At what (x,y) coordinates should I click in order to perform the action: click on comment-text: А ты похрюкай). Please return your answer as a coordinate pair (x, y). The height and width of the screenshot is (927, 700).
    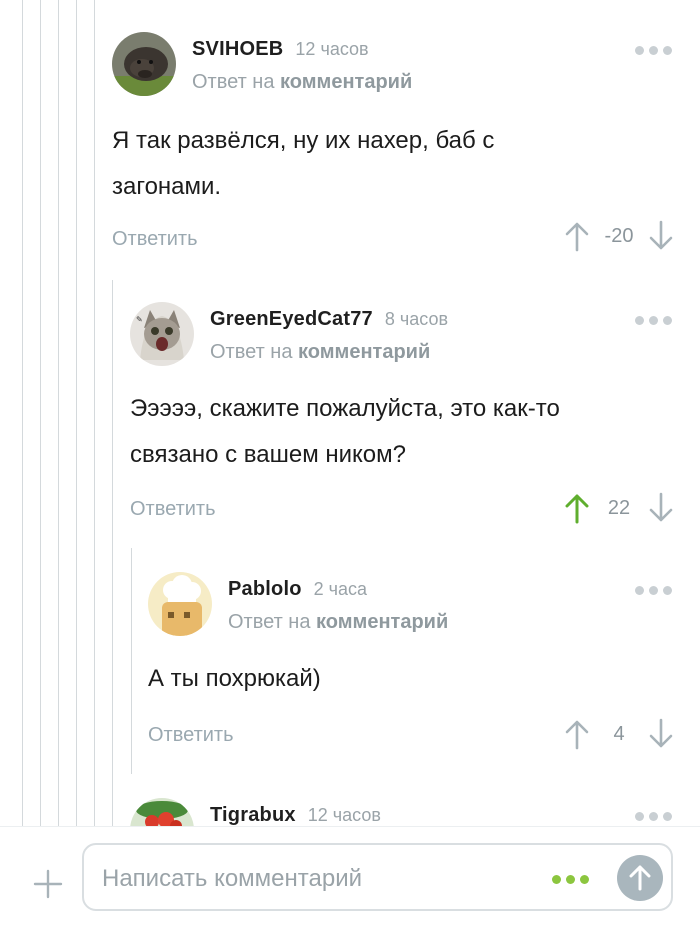
    Looking at the image, I should click on (234, 678).